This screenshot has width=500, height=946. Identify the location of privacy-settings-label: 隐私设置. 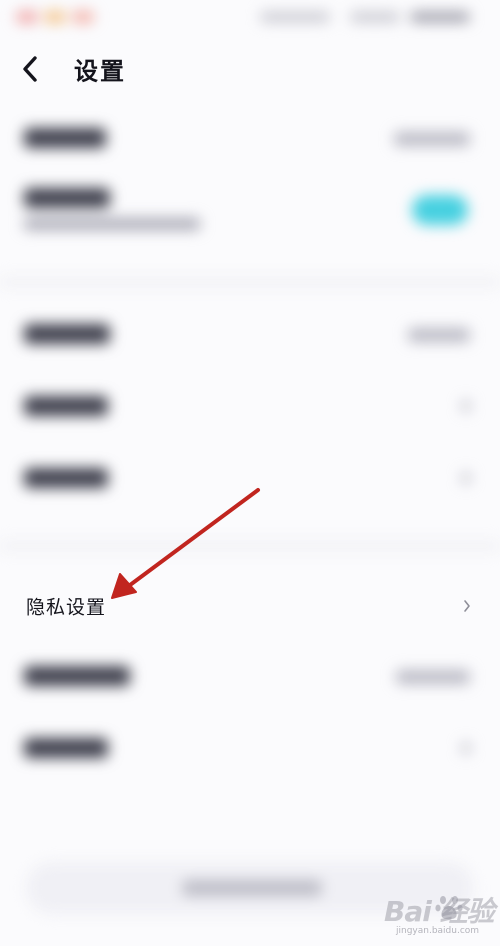
(66, 607).